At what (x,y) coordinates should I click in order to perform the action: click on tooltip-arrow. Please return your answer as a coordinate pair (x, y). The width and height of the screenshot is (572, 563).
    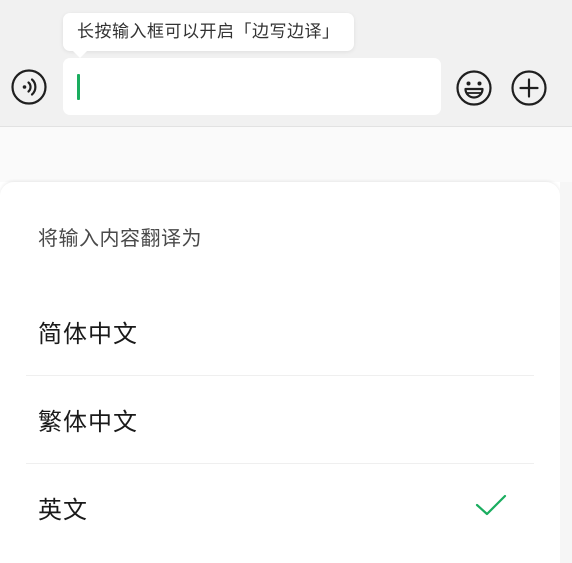
    Looking at the image, I should click on (80, 54).